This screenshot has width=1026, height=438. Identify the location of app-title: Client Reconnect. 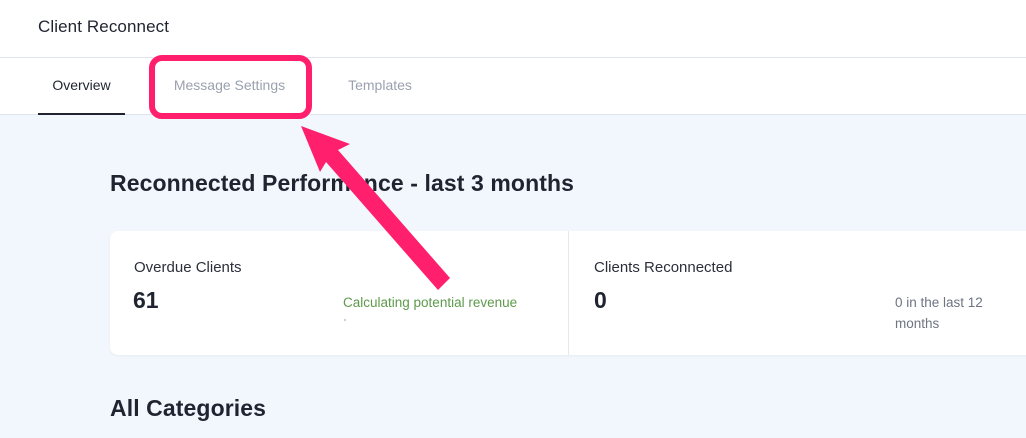
(104, 26).